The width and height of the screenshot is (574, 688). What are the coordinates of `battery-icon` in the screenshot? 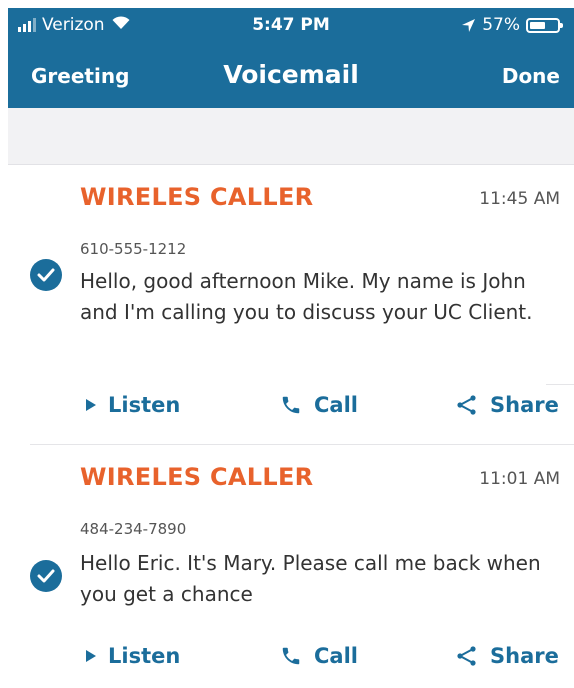 It's located at (544, 25).